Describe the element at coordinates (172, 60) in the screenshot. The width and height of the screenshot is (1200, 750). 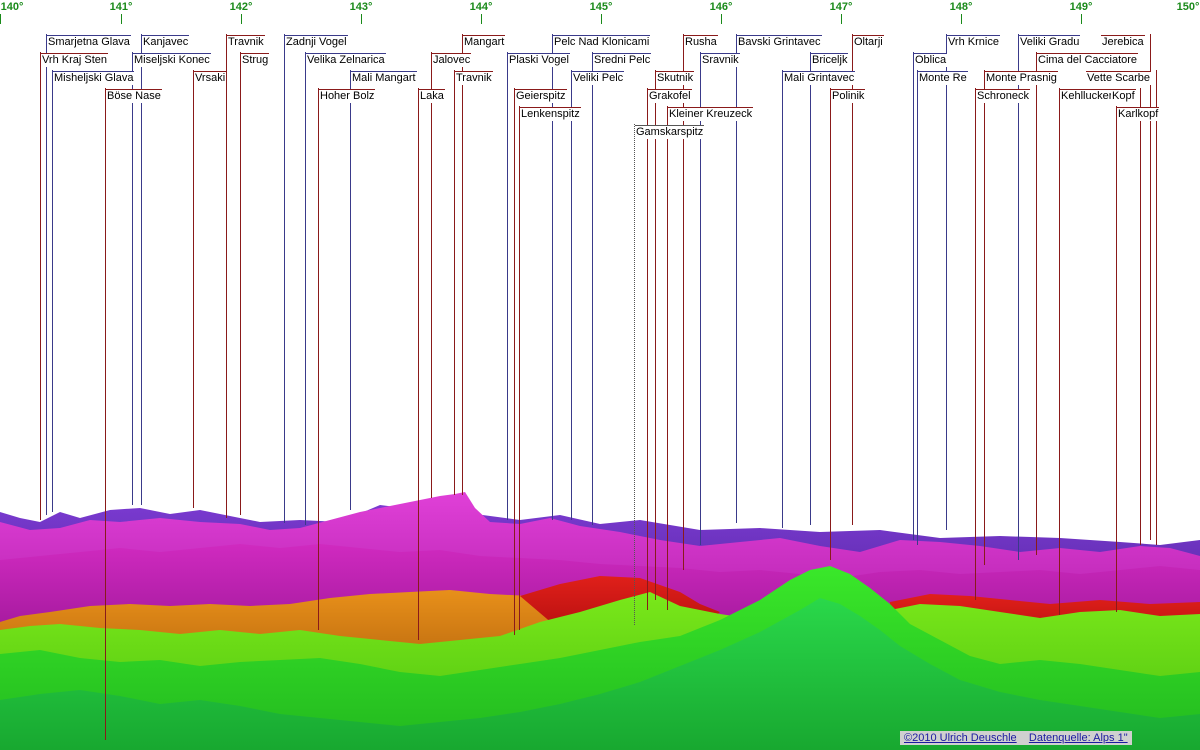
I see `peak-label: Miseljski Konec` at that location.